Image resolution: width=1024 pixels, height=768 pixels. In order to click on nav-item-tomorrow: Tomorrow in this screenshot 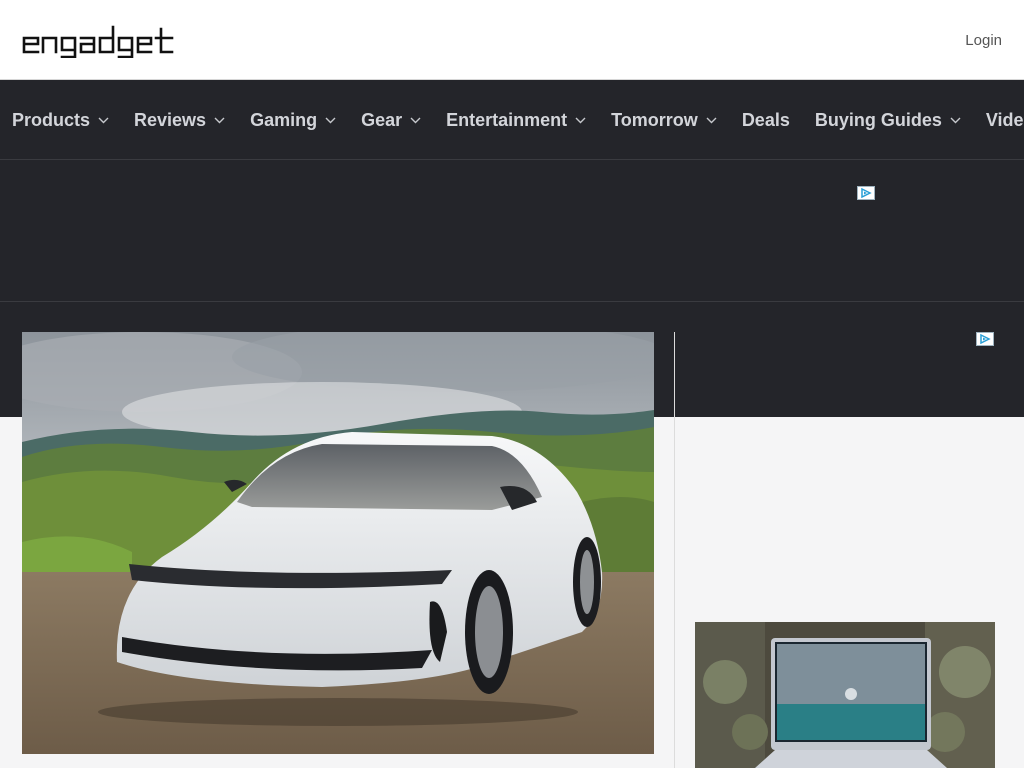, I will do `click(664, 120)`.